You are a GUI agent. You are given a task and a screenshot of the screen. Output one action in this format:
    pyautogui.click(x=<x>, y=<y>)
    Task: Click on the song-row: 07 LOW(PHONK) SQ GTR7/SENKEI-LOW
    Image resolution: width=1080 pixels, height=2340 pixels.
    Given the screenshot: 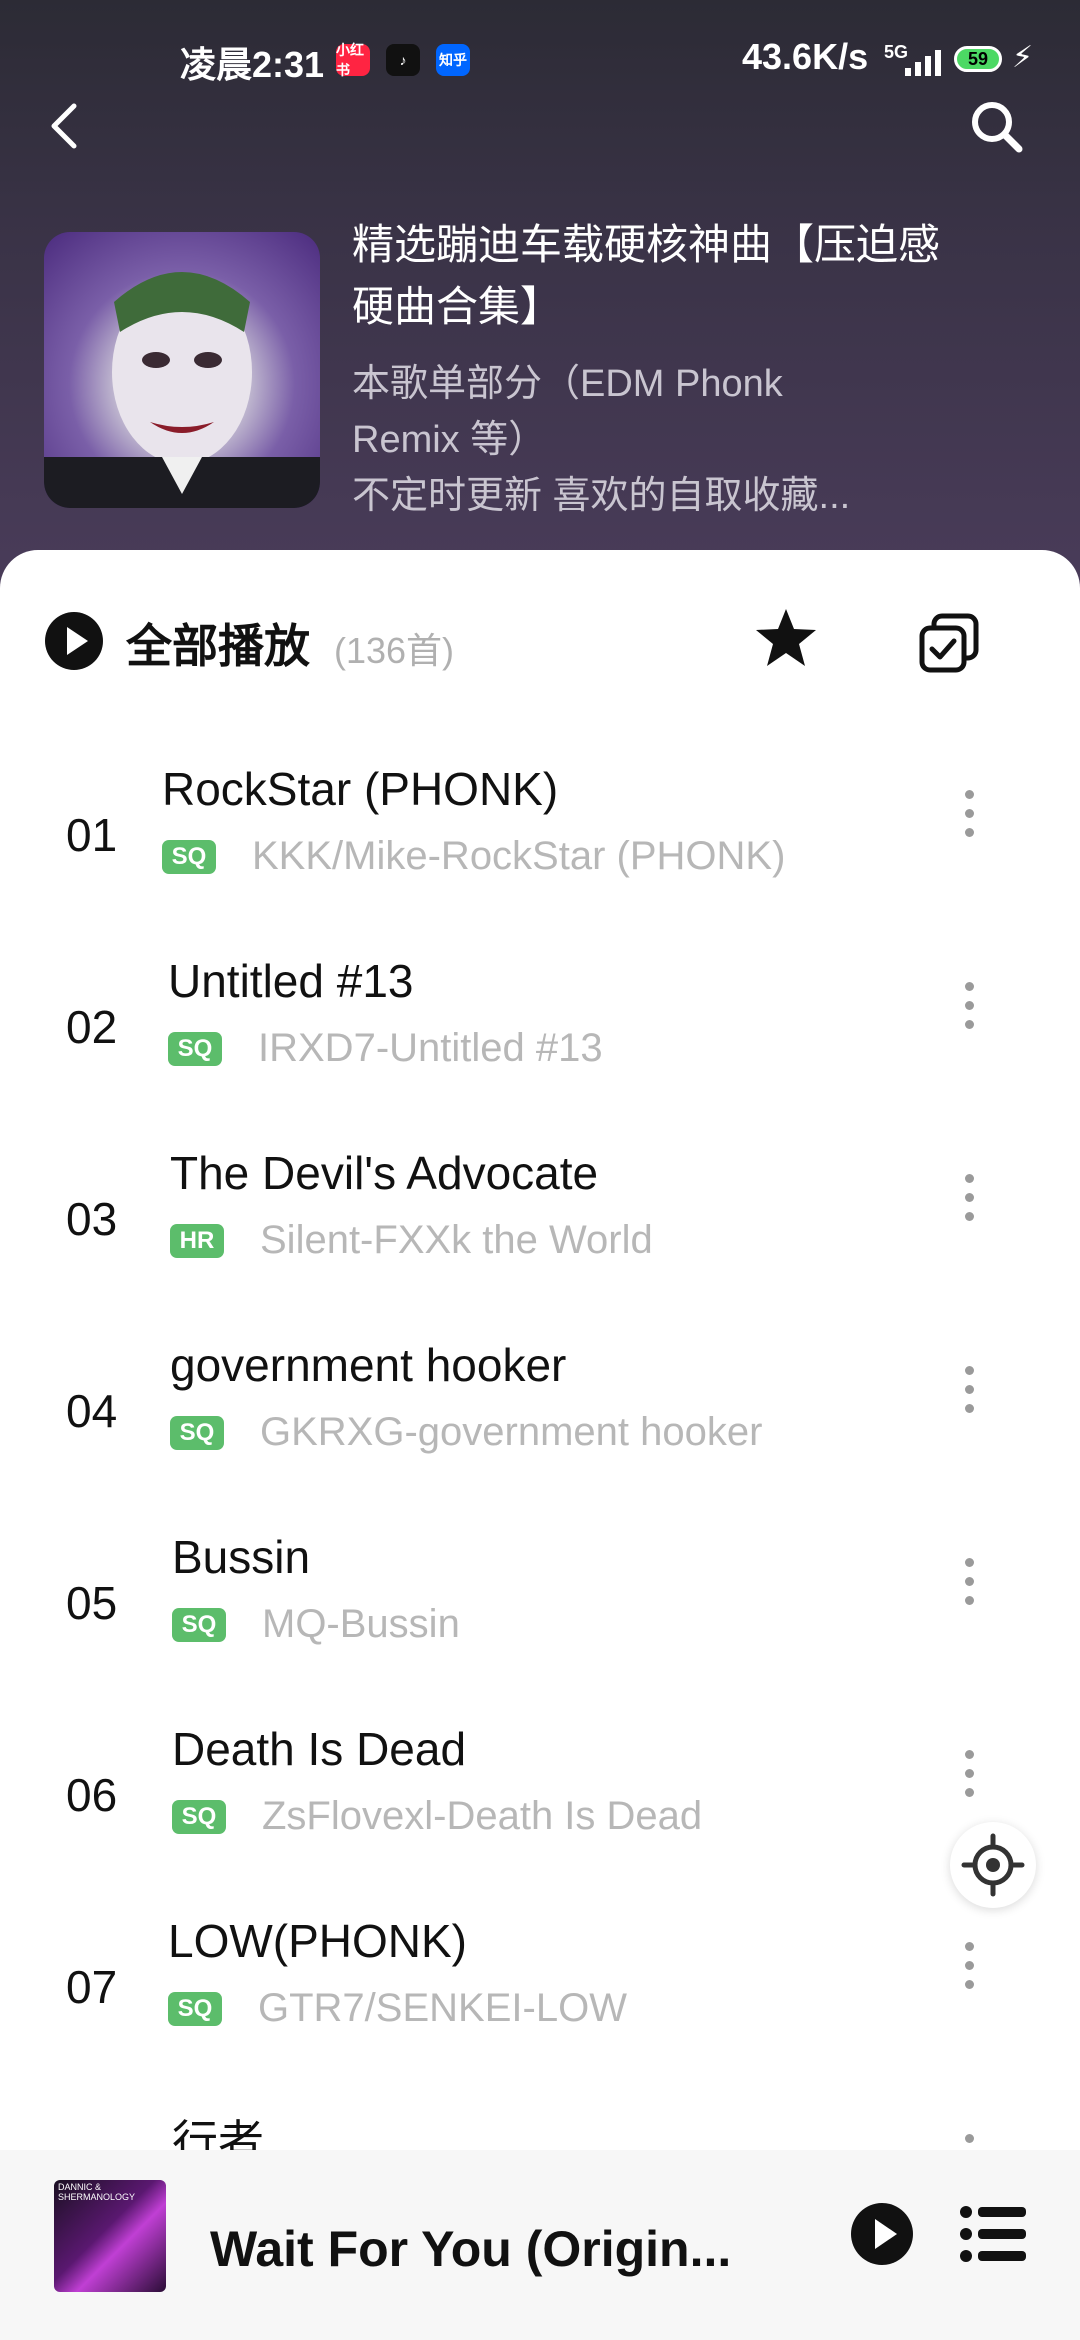 What is the action you would take?
    pyautogui.click(x=540, y=1992)
    